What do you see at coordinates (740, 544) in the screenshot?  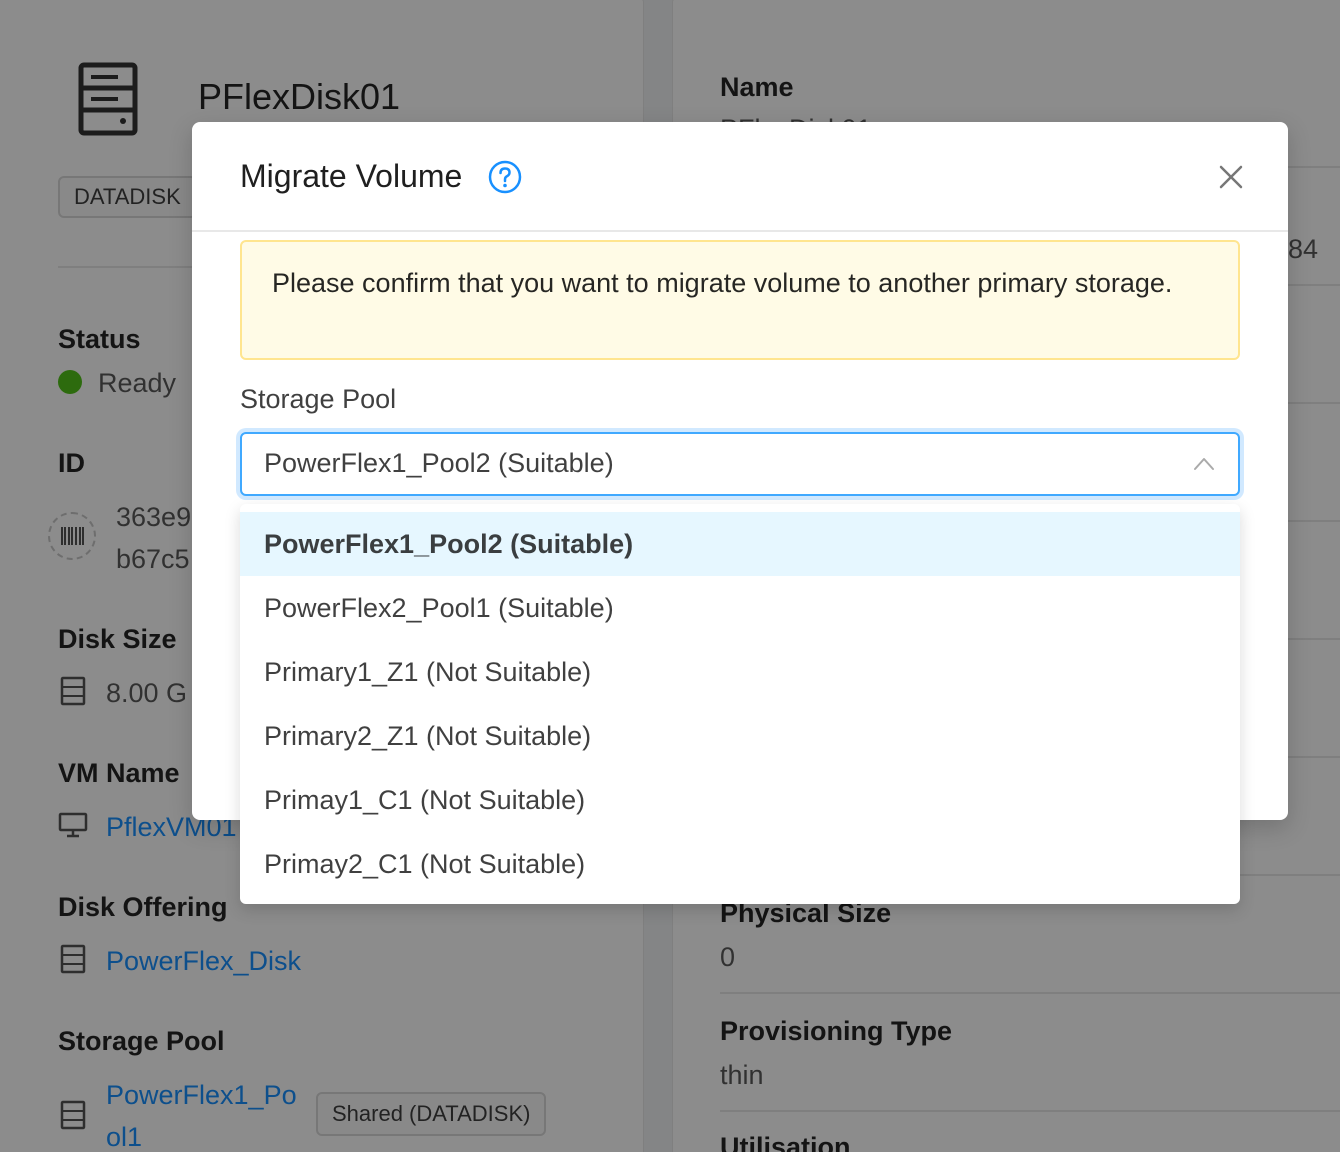 I see `dropdown-option: PowerFlex1_Pool2 (Suitable)` at bounding box center [740, 544].